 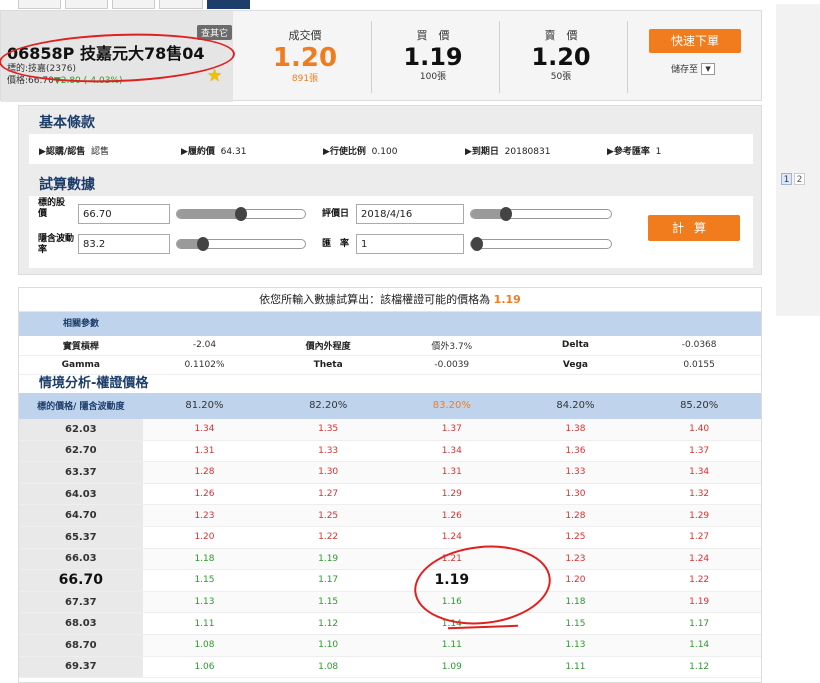 I want to click on scenario-price-cell: 1.16, so click(x=451, y=602).